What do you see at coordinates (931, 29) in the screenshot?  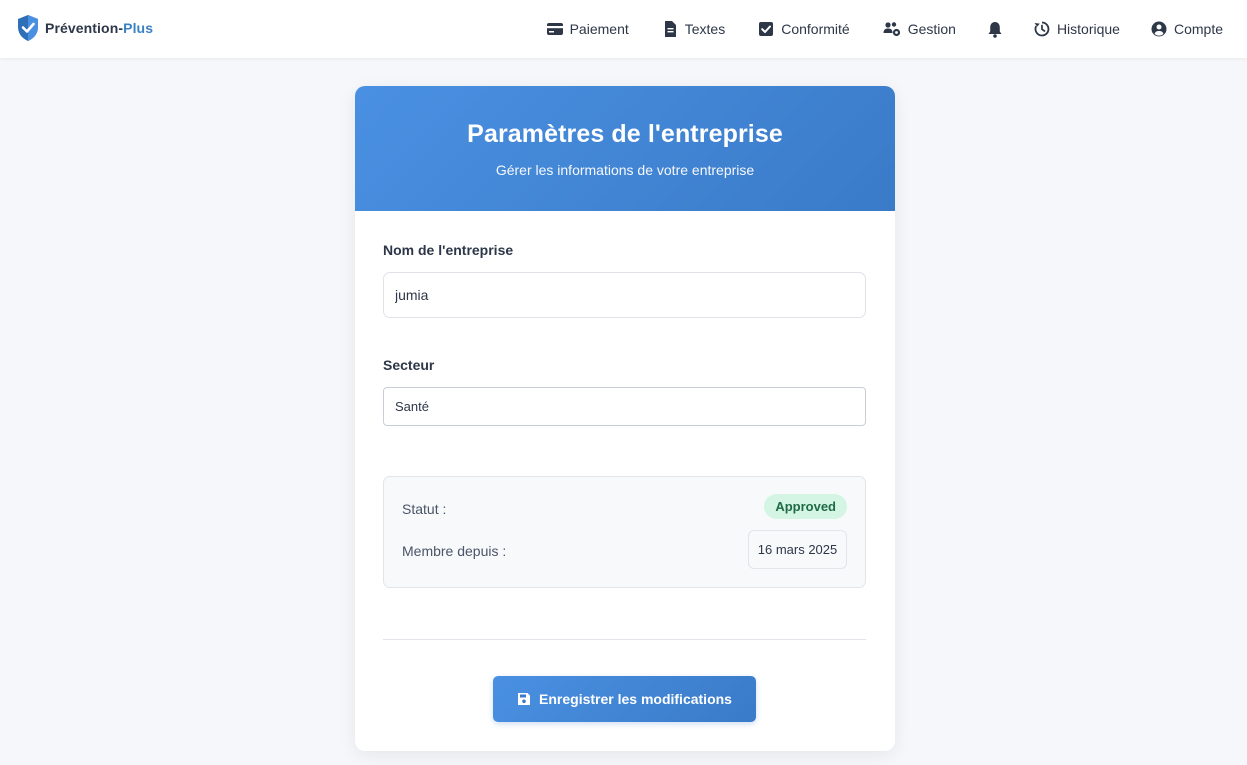 I see `nav-label: Gestion` at bounding box center [931, 29].